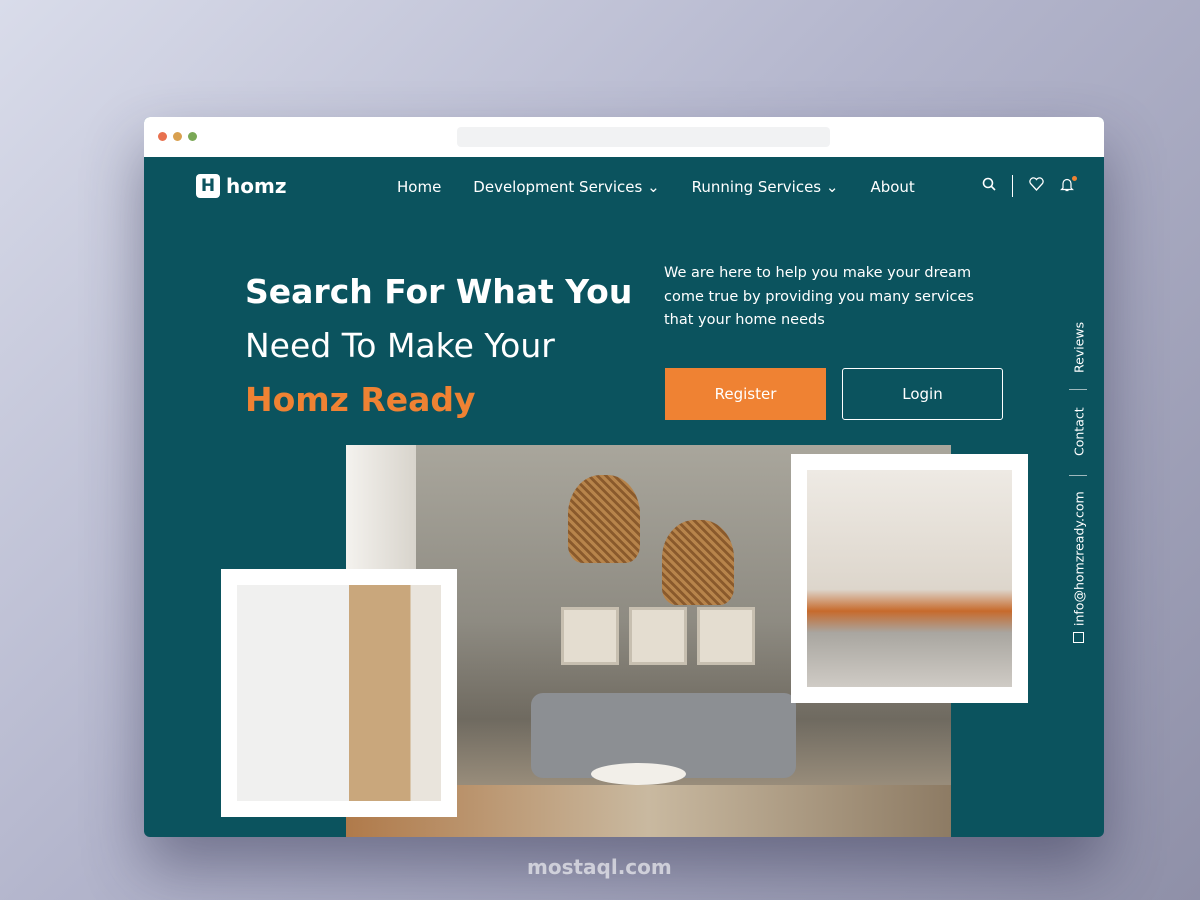 This screenshot has height=900, width=1200. I want to click on register-button: Register, so click(745, 394).